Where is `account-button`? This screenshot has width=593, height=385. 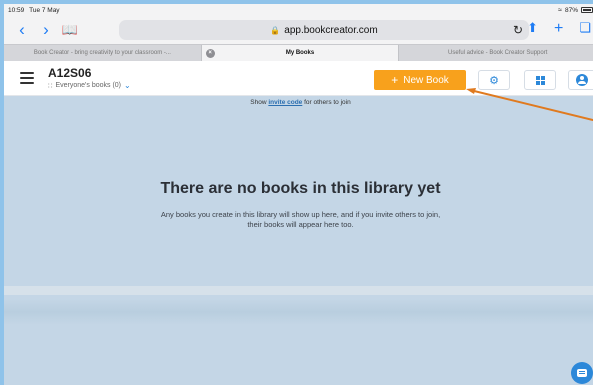 account-button is located at coordinates (580, 80).